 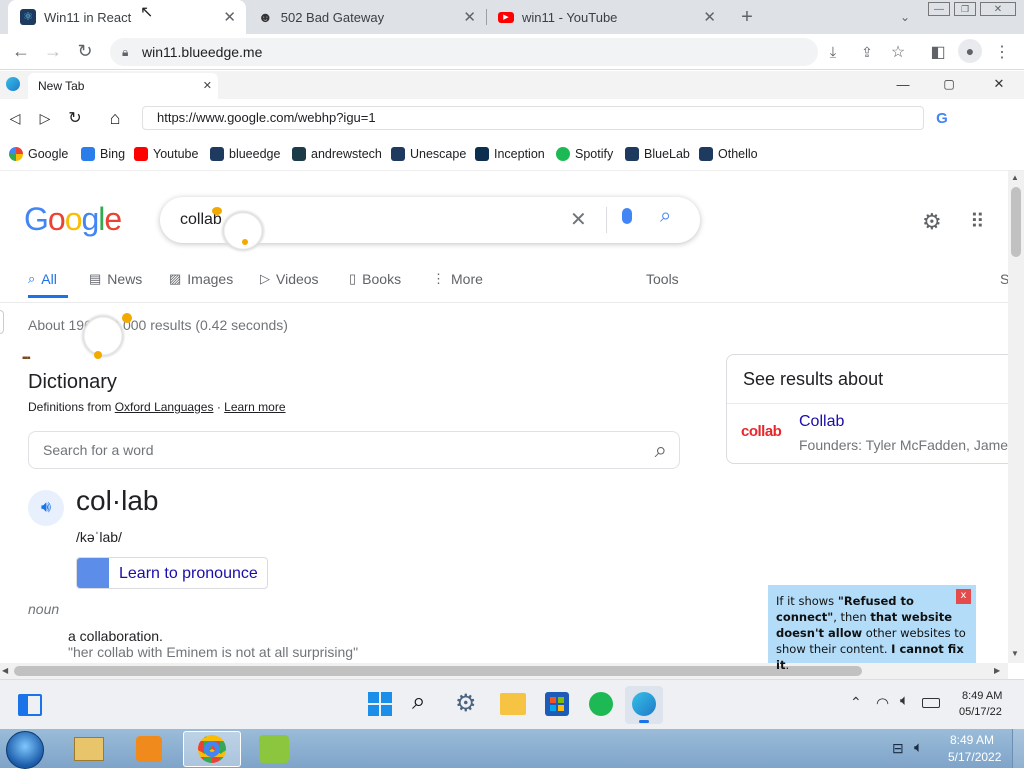 I want to click on inner-address-bar: https://www.google.com/webhp?igu=1, so click(x=533, y=118).